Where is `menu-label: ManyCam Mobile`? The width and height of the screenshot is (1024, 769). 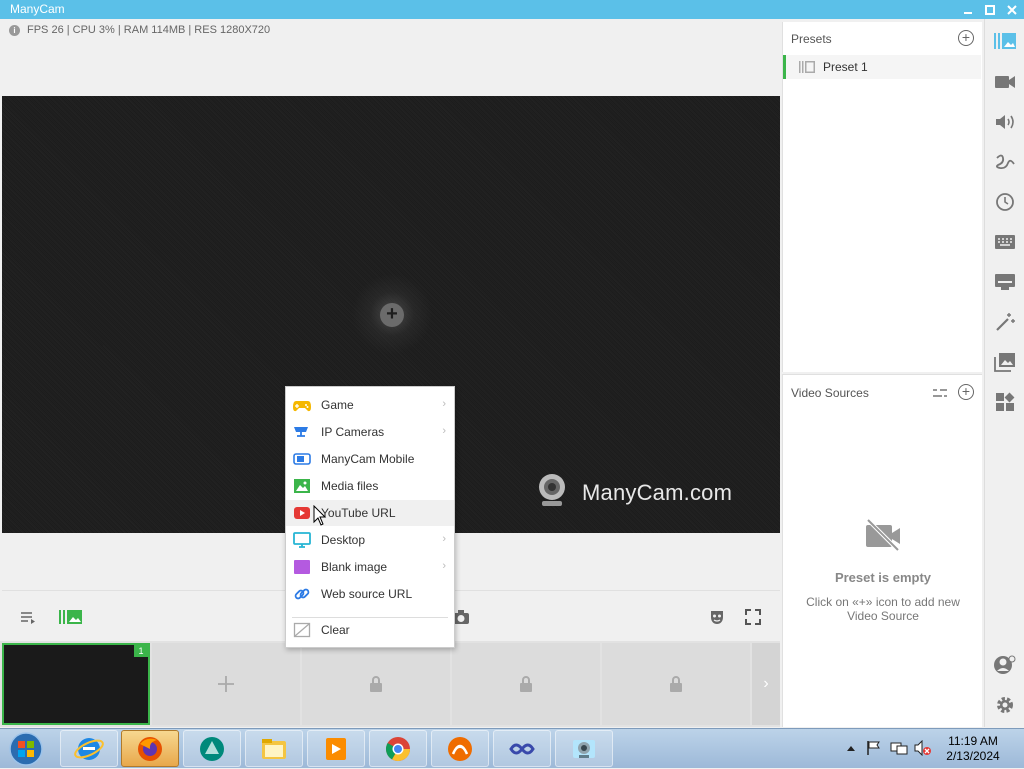 menu-label: ManyCam Mobile is located at coordinates (368, 459).